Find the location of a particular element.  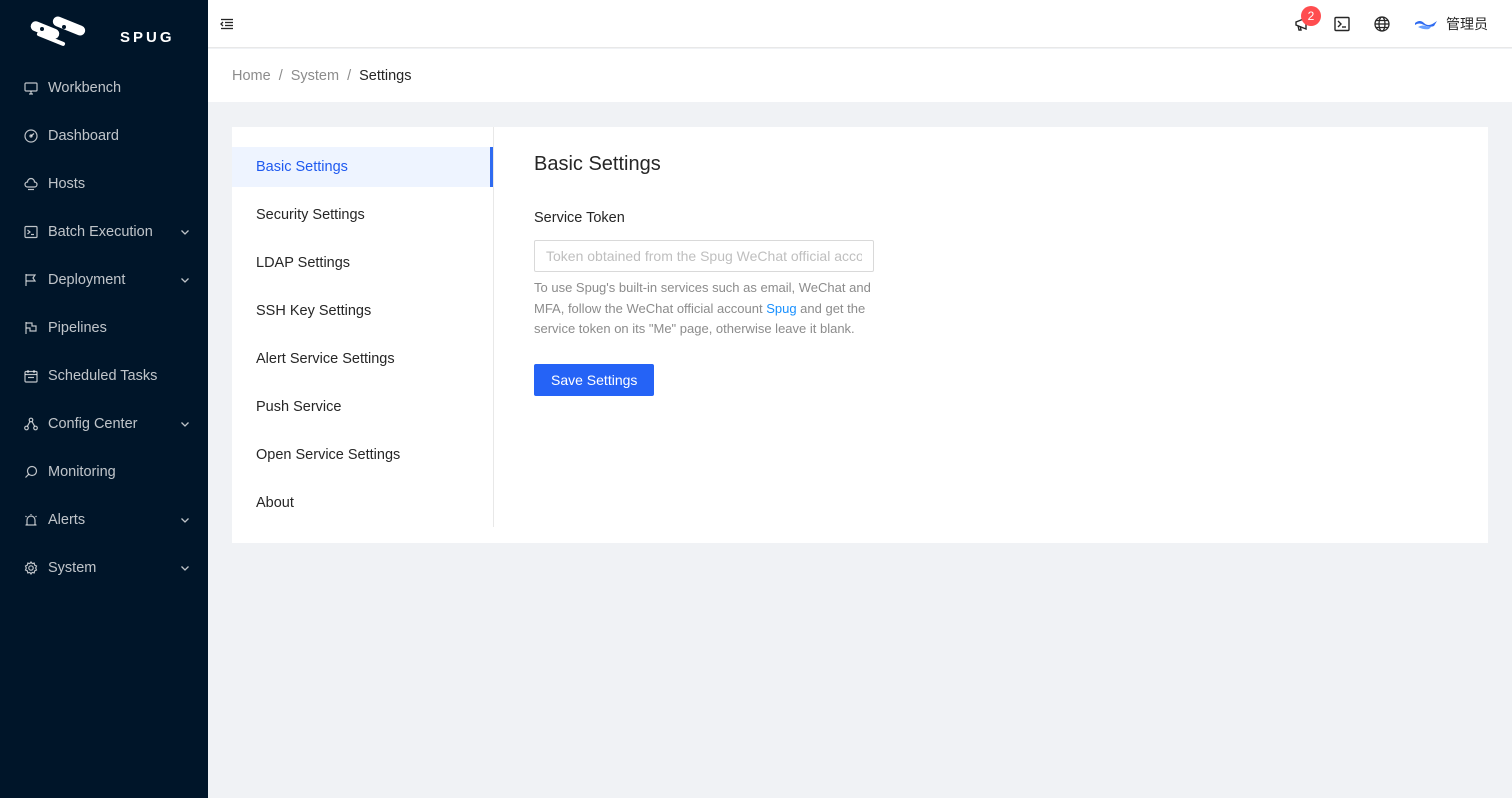

breadcrumb-home: Home is located at coordinates (251, 76).